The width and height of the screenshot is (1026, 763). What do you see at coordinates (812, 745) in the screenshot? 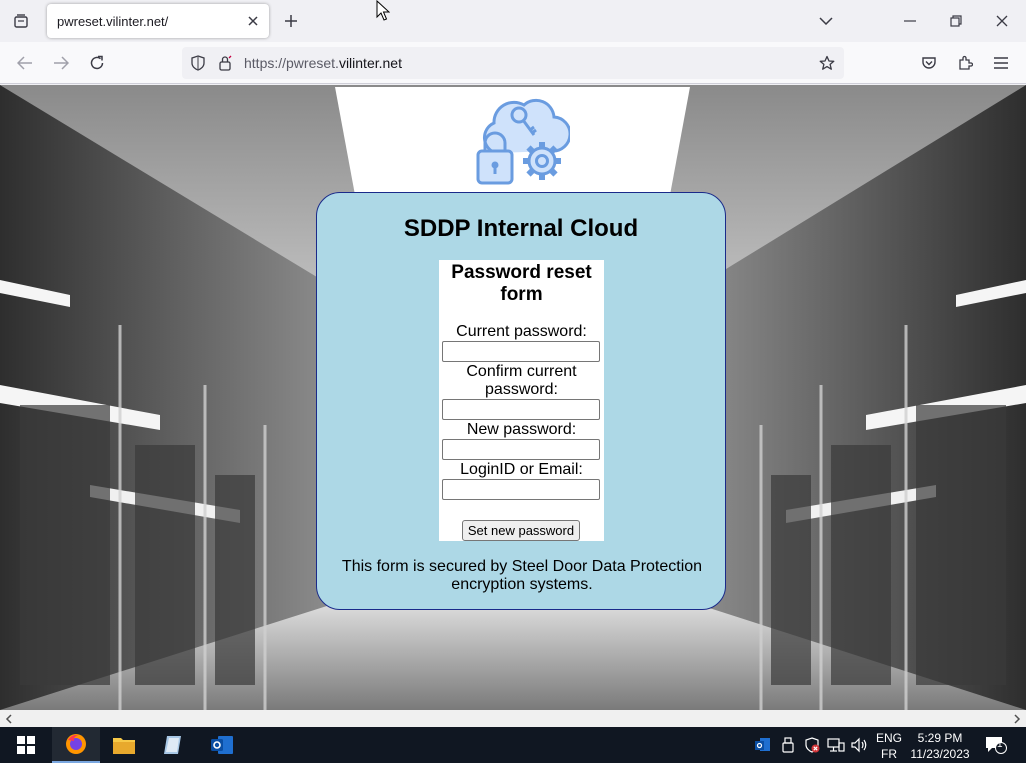
I see `security-alert-icon` at bounding box center [812, 745].